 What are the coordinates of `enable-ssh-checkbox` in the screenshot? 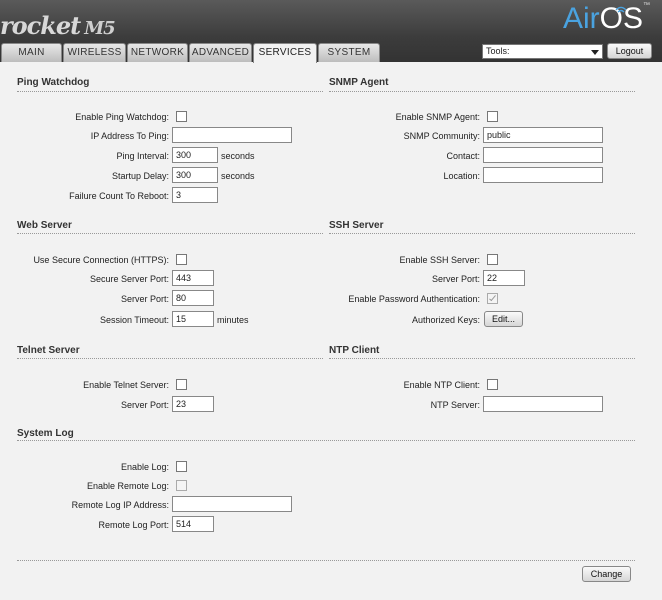 It's located at (492, 259).